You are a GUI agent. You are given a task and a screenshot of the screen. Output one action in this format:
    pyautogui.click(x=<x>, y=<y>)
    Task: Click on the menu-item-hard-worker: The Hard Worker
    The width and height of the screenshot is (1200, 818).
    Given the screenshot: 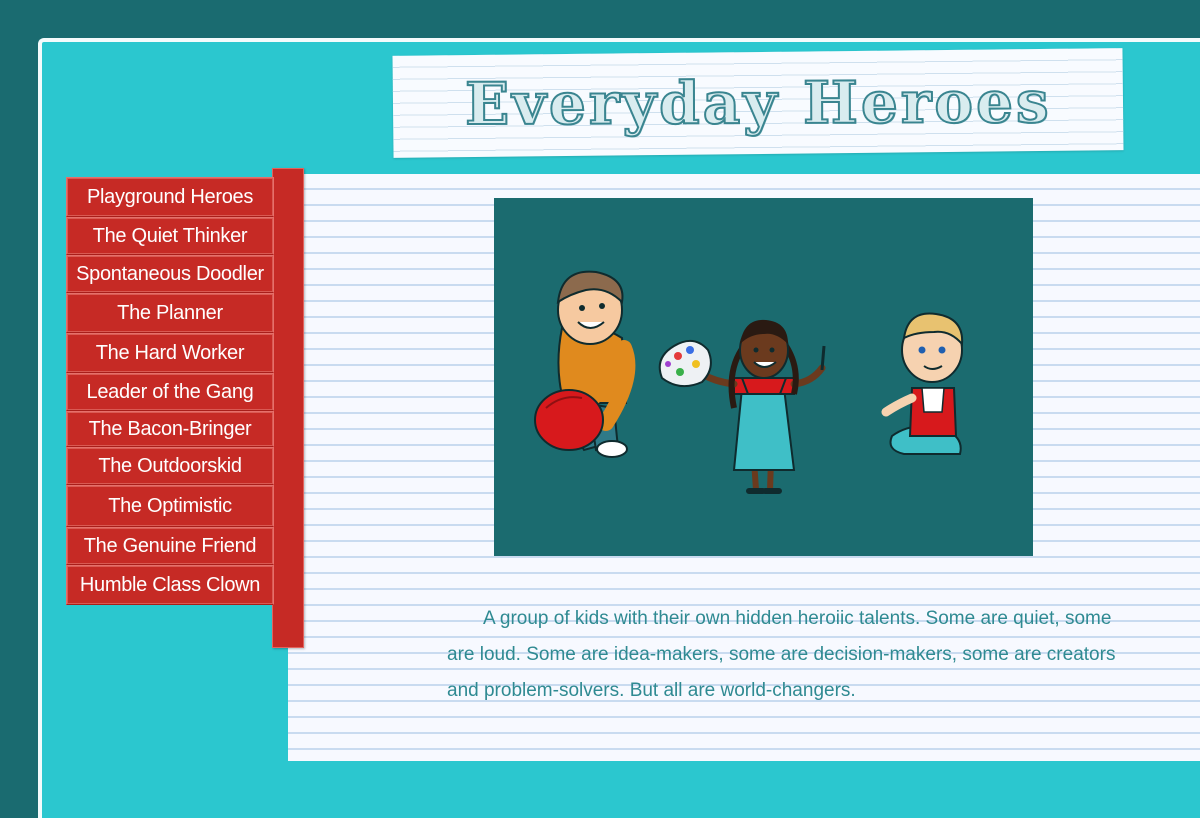 What is the action you would take?
    pyautogui.click(x=170, y=353)
    